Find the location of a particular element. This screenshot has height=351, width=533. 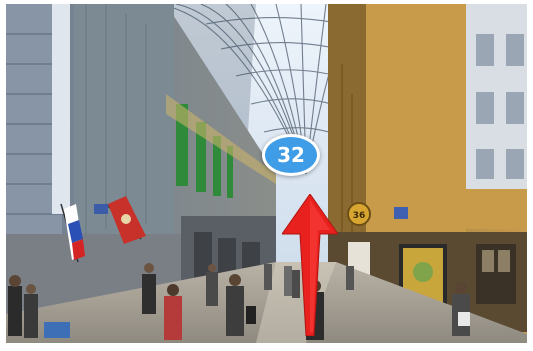

marker-label: 32 is located at coordinates (291, 155).